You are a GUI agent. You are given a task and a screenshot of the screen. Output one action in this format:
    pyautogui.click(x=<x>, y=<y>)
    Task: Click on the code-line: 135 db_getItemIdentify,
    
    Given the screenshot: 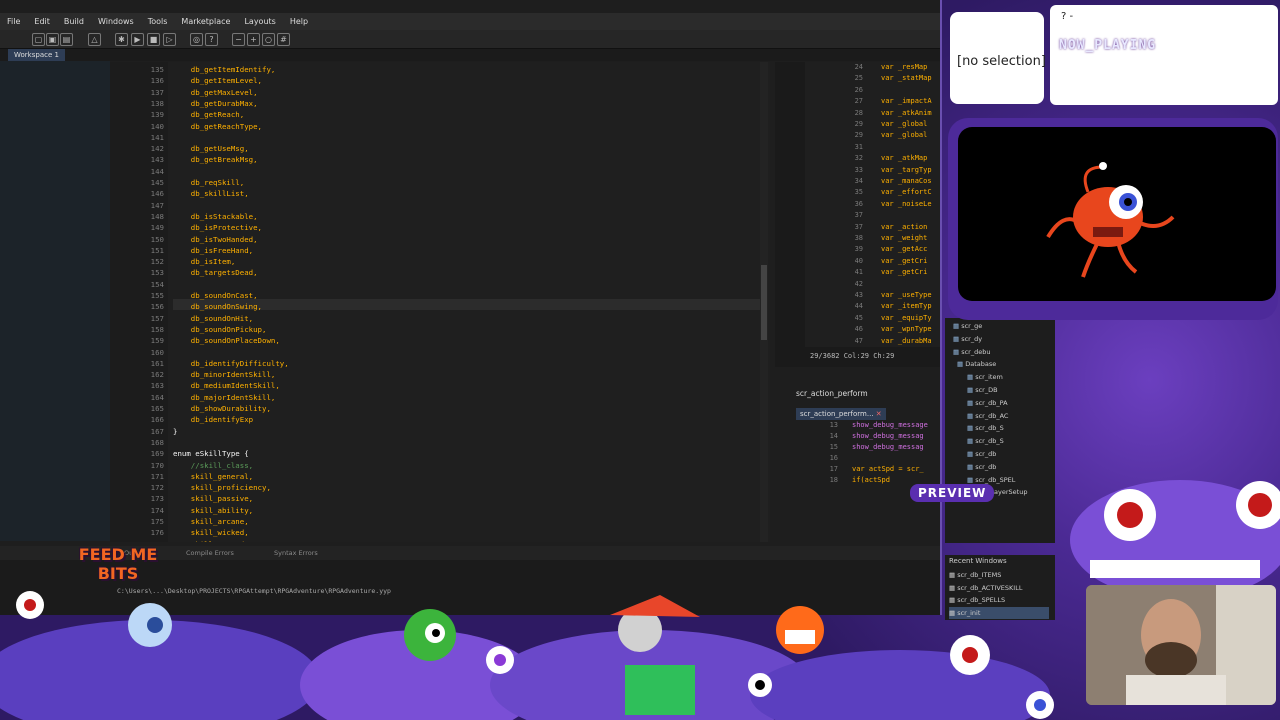 What is the action you would take?
    pyautogui.click(x=435, y=69)
    